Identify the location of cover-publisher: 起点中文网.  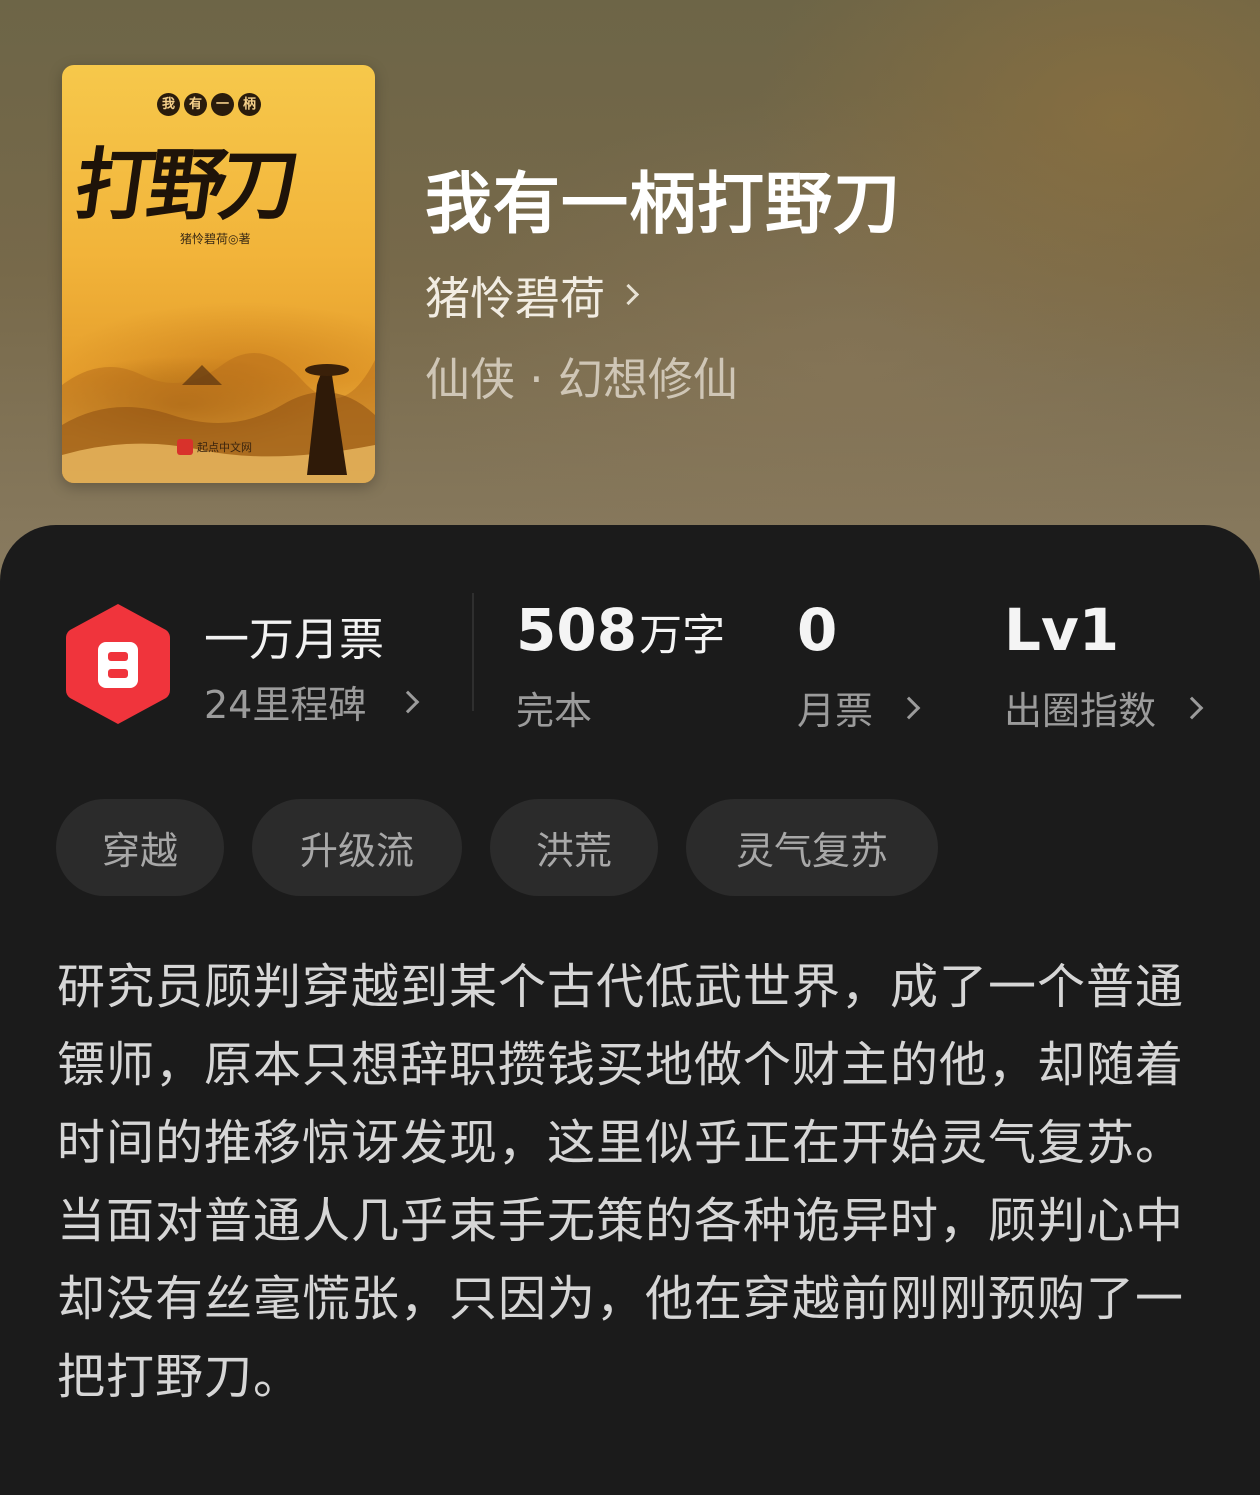
(214, 447).